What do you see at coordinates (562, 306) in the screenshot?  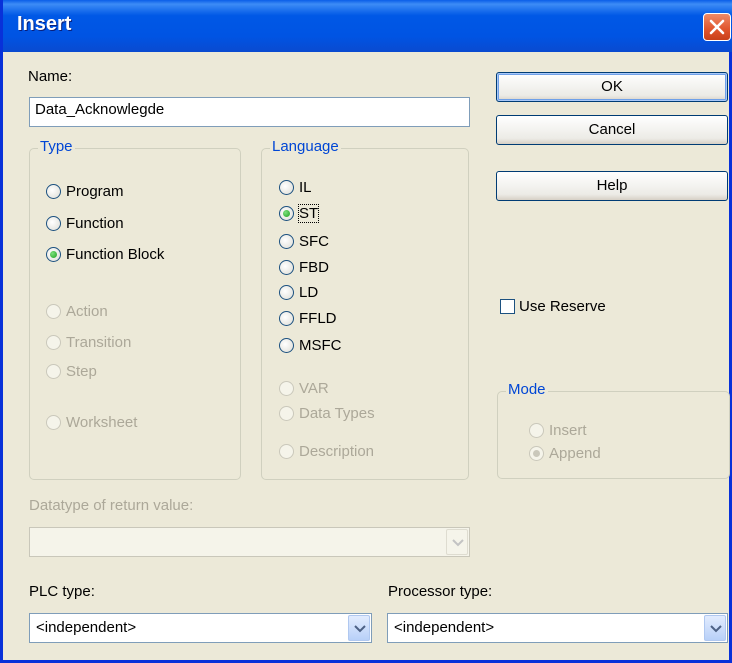 I see `use-reserve-label: Use Reserve` at bounding box center [562, 306].